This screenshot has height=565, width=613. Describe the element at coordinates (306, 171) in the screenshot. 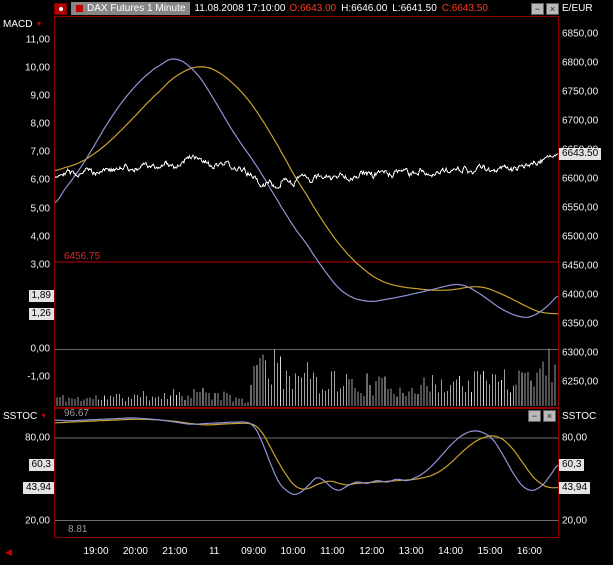

I see `price-line` at that location.